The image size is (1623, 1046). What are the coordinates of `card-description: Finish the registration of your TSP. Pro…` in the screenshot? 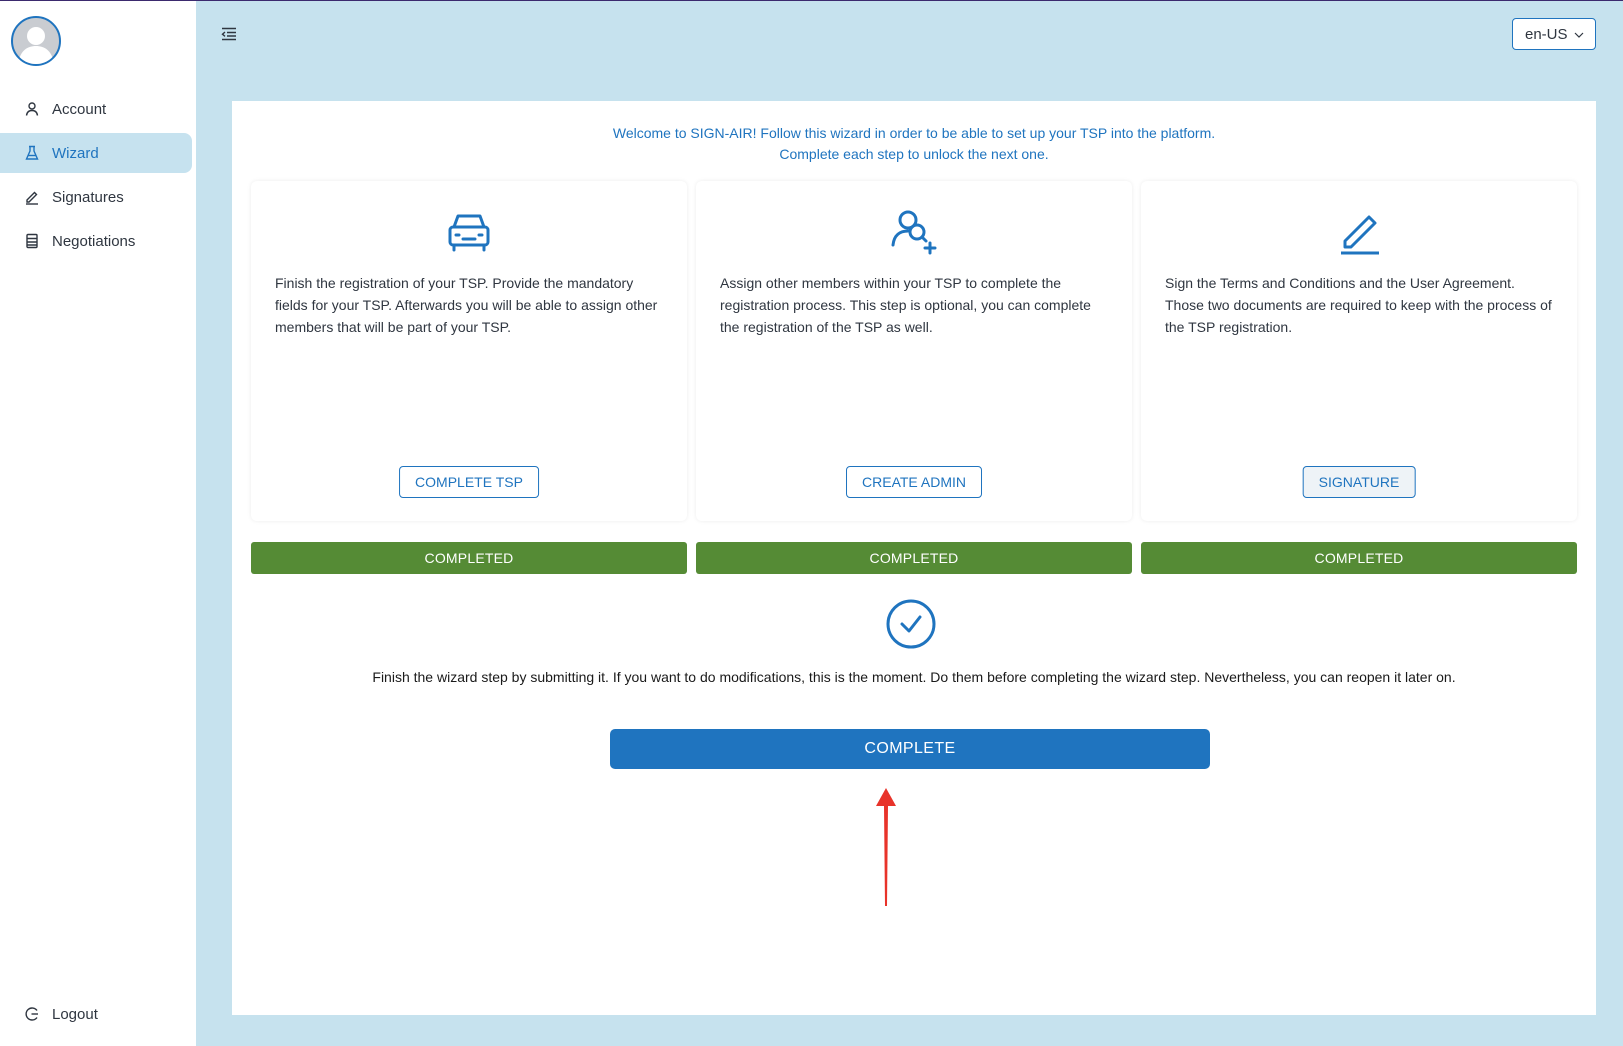 It's located at (466, 305).